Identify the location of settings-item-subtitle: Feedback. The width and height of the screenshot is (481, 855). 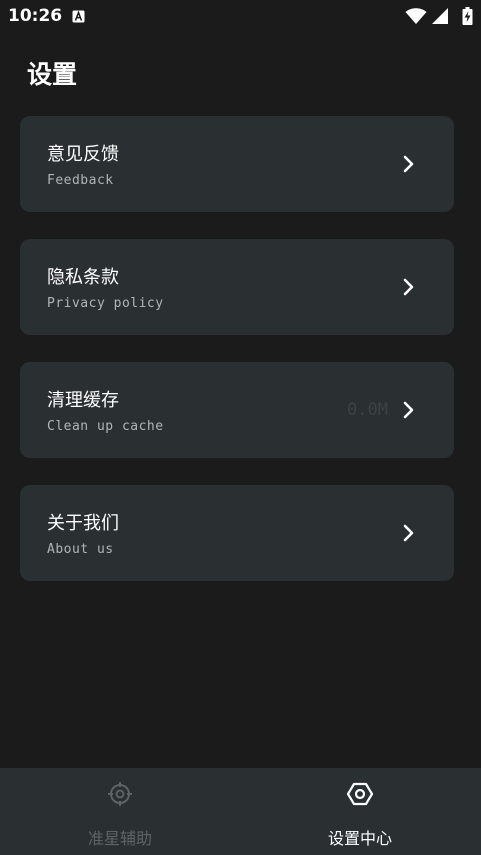
(80, 180).